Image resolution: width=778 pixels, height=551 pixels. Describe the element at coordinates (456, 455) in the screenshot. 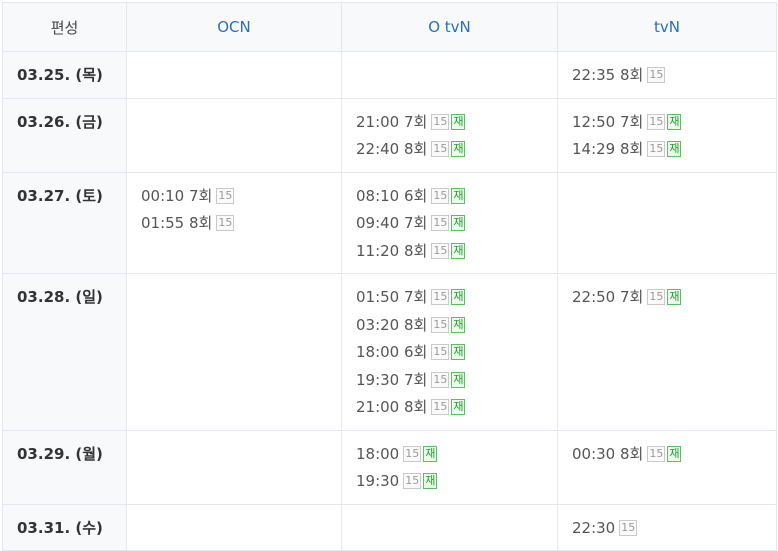

I see `airing-entry: 18:00 15 재` at that location.